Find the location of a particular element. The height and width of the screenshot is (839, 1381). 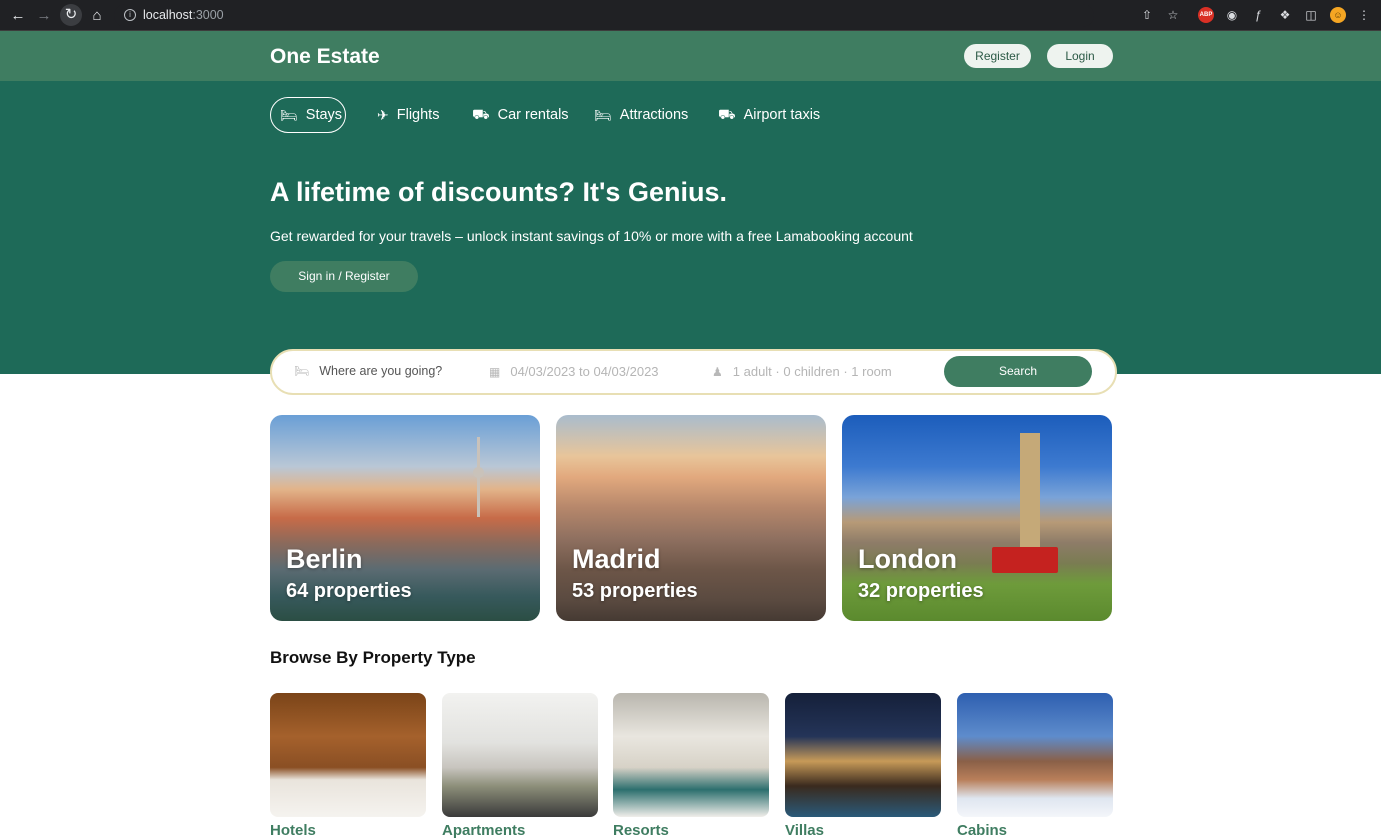

date-range-field: ▦ 04/03/2023 to 04/03/2023 is located at coordinates (574, 371).